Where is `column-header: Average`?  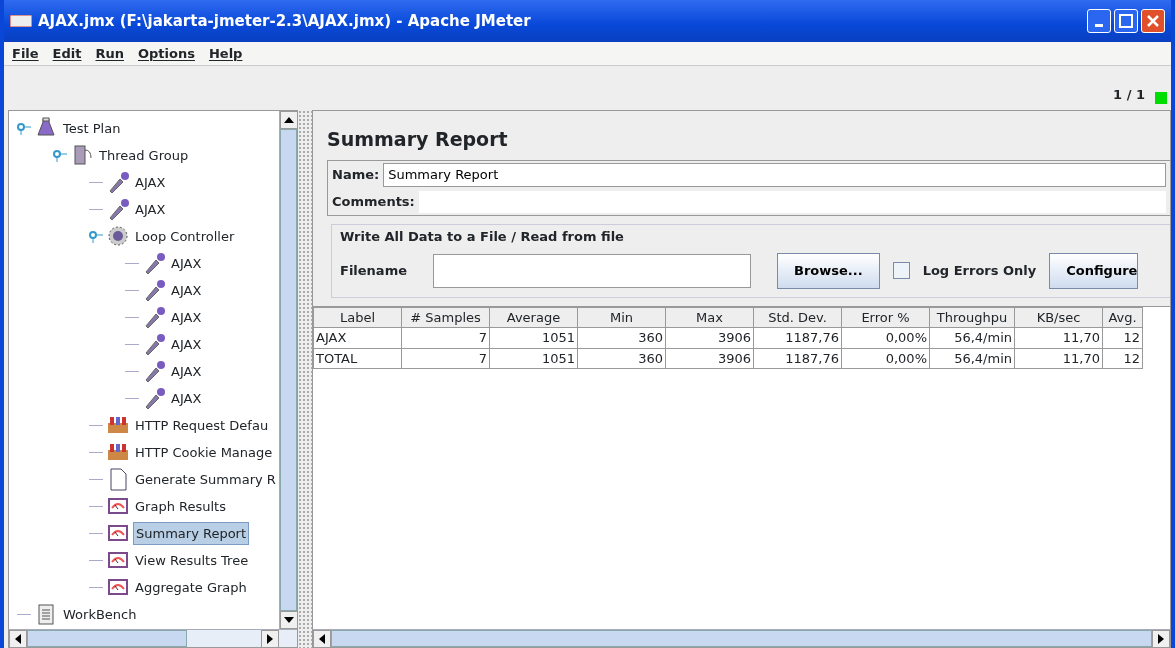 column-header: Average is located at coordinates (533, 317).